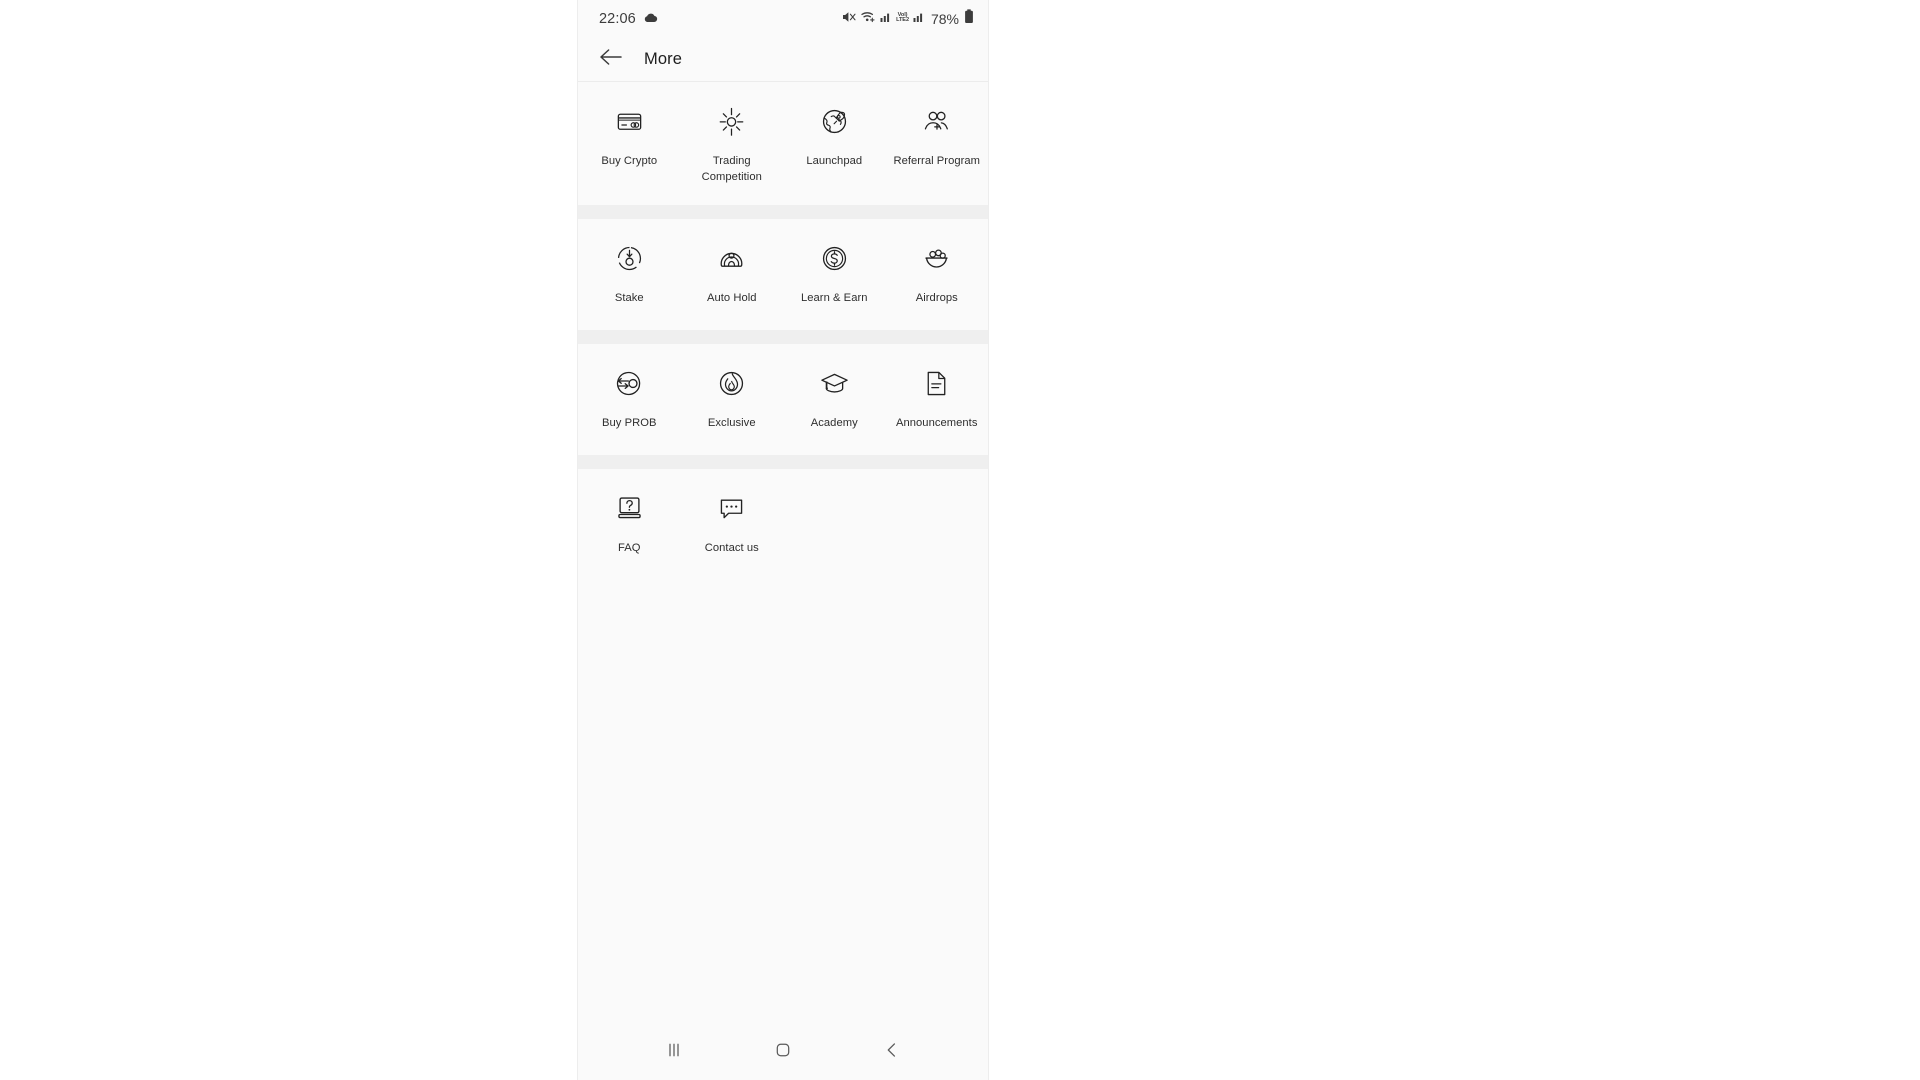 The image size is (1920, 1080). What do you see at coordinates (650, 19) in the screenshot?
I see `cloud-icon` at bounding box center [650, 19].